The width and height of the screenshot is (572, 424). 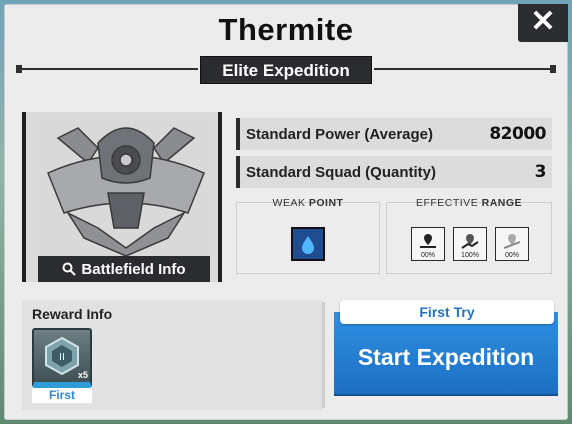 I want to click on reward-first-tag: First, so click(x=62, y=395).